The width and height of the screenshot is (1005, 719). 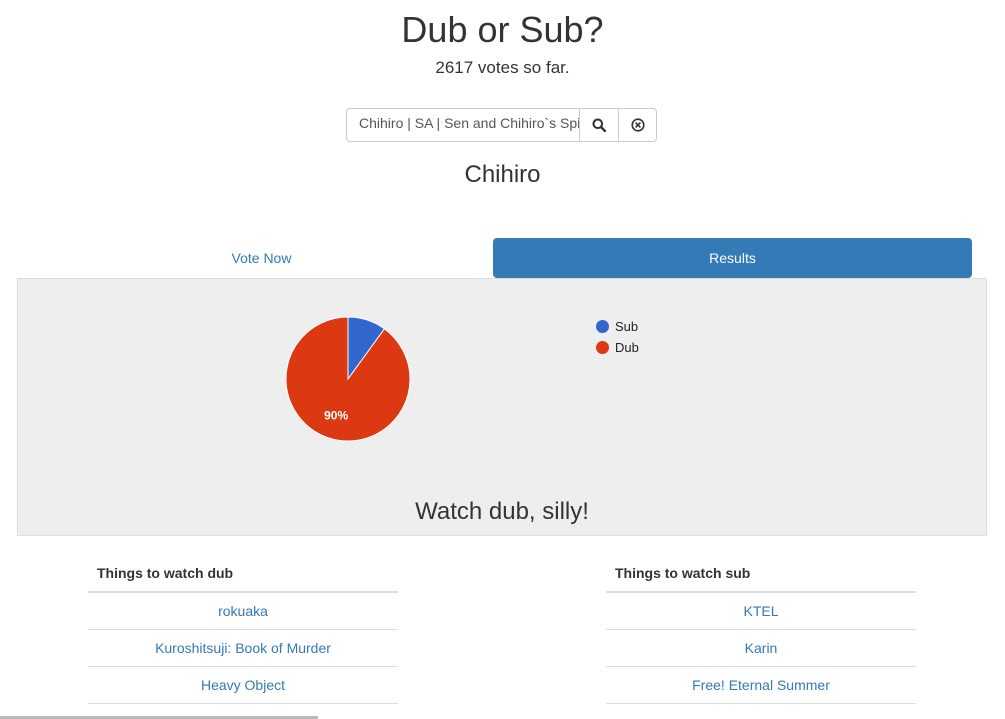 I want to click on anime-title: Chihiro, so click(x=502, y=174).